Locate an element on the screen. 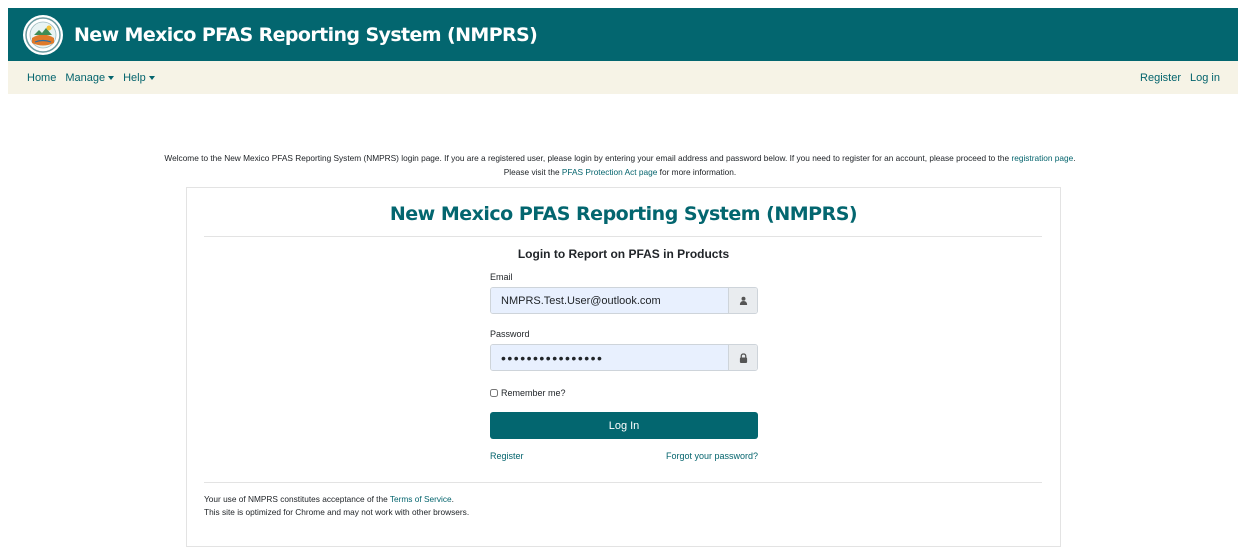  top-nav: Home Manage Help Register Log in is located at coordinates (623, 77).